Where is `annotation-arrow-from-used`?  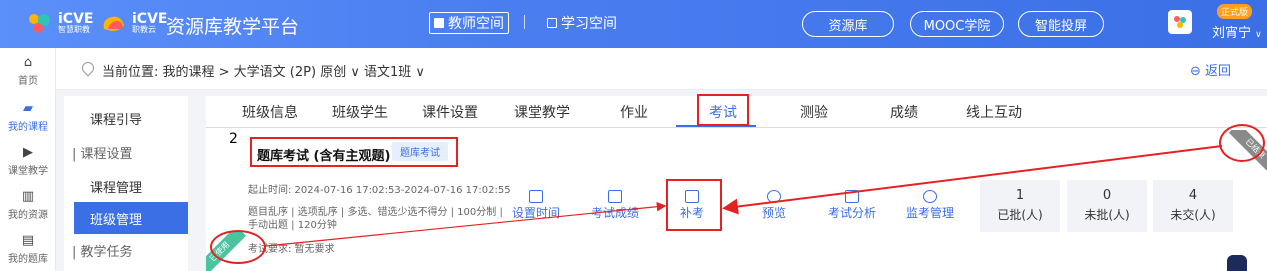 annotation-arrow-from-used is located at coordinates (466, 224).